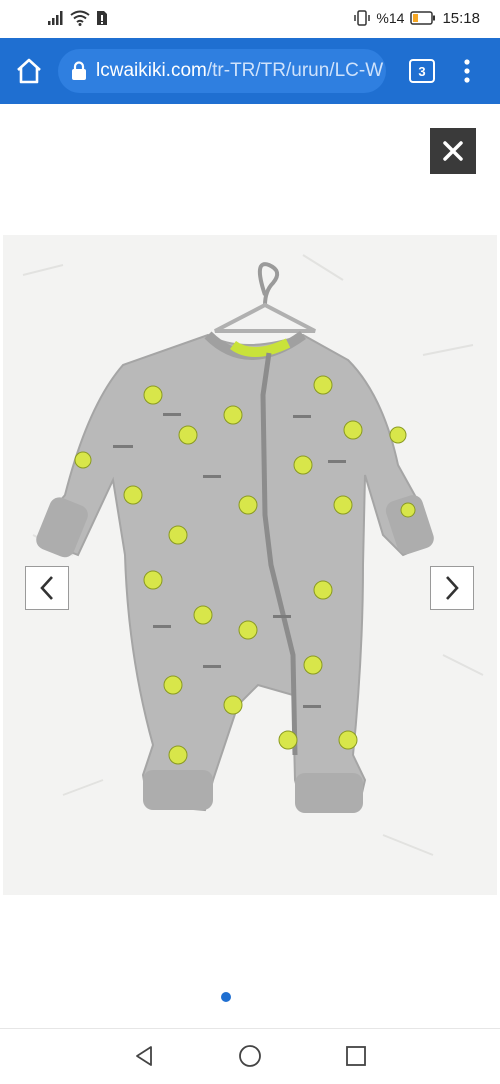  I want to click on home-circle-icon, so click(250, 1056).